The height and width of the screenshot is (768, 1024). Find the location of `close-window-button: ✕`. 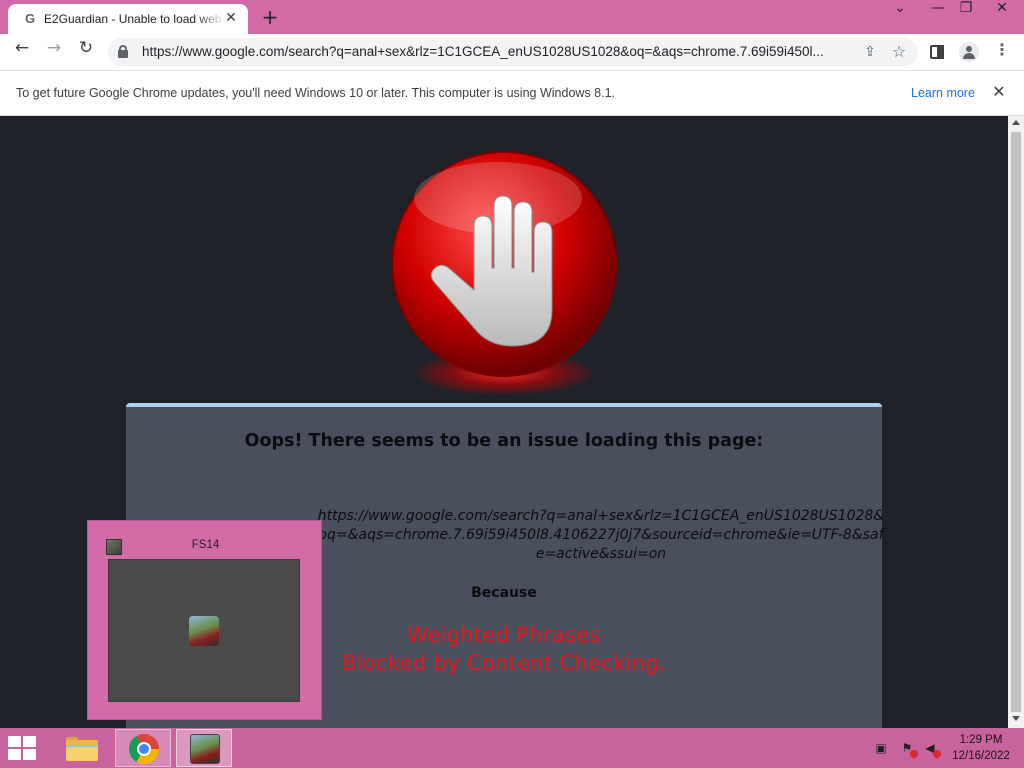

close-window-button: ✕ is located at coordinates (1002, 16).